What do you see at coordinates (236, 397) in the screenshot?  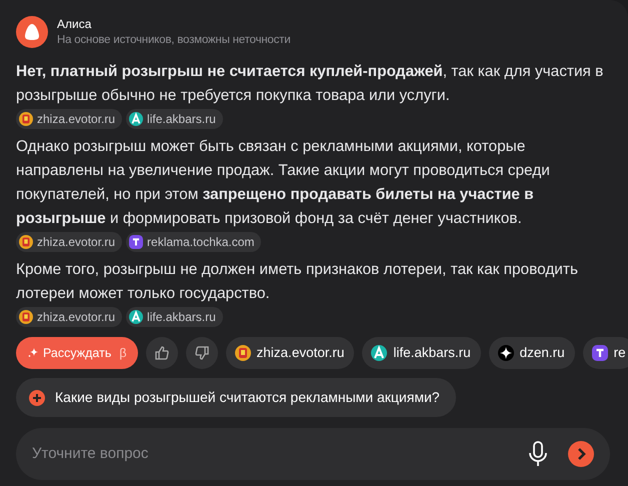 I see `suggested-question: Какие виды розыгрышей считаются рекламными акциями?` at bounding box center [236, 397].